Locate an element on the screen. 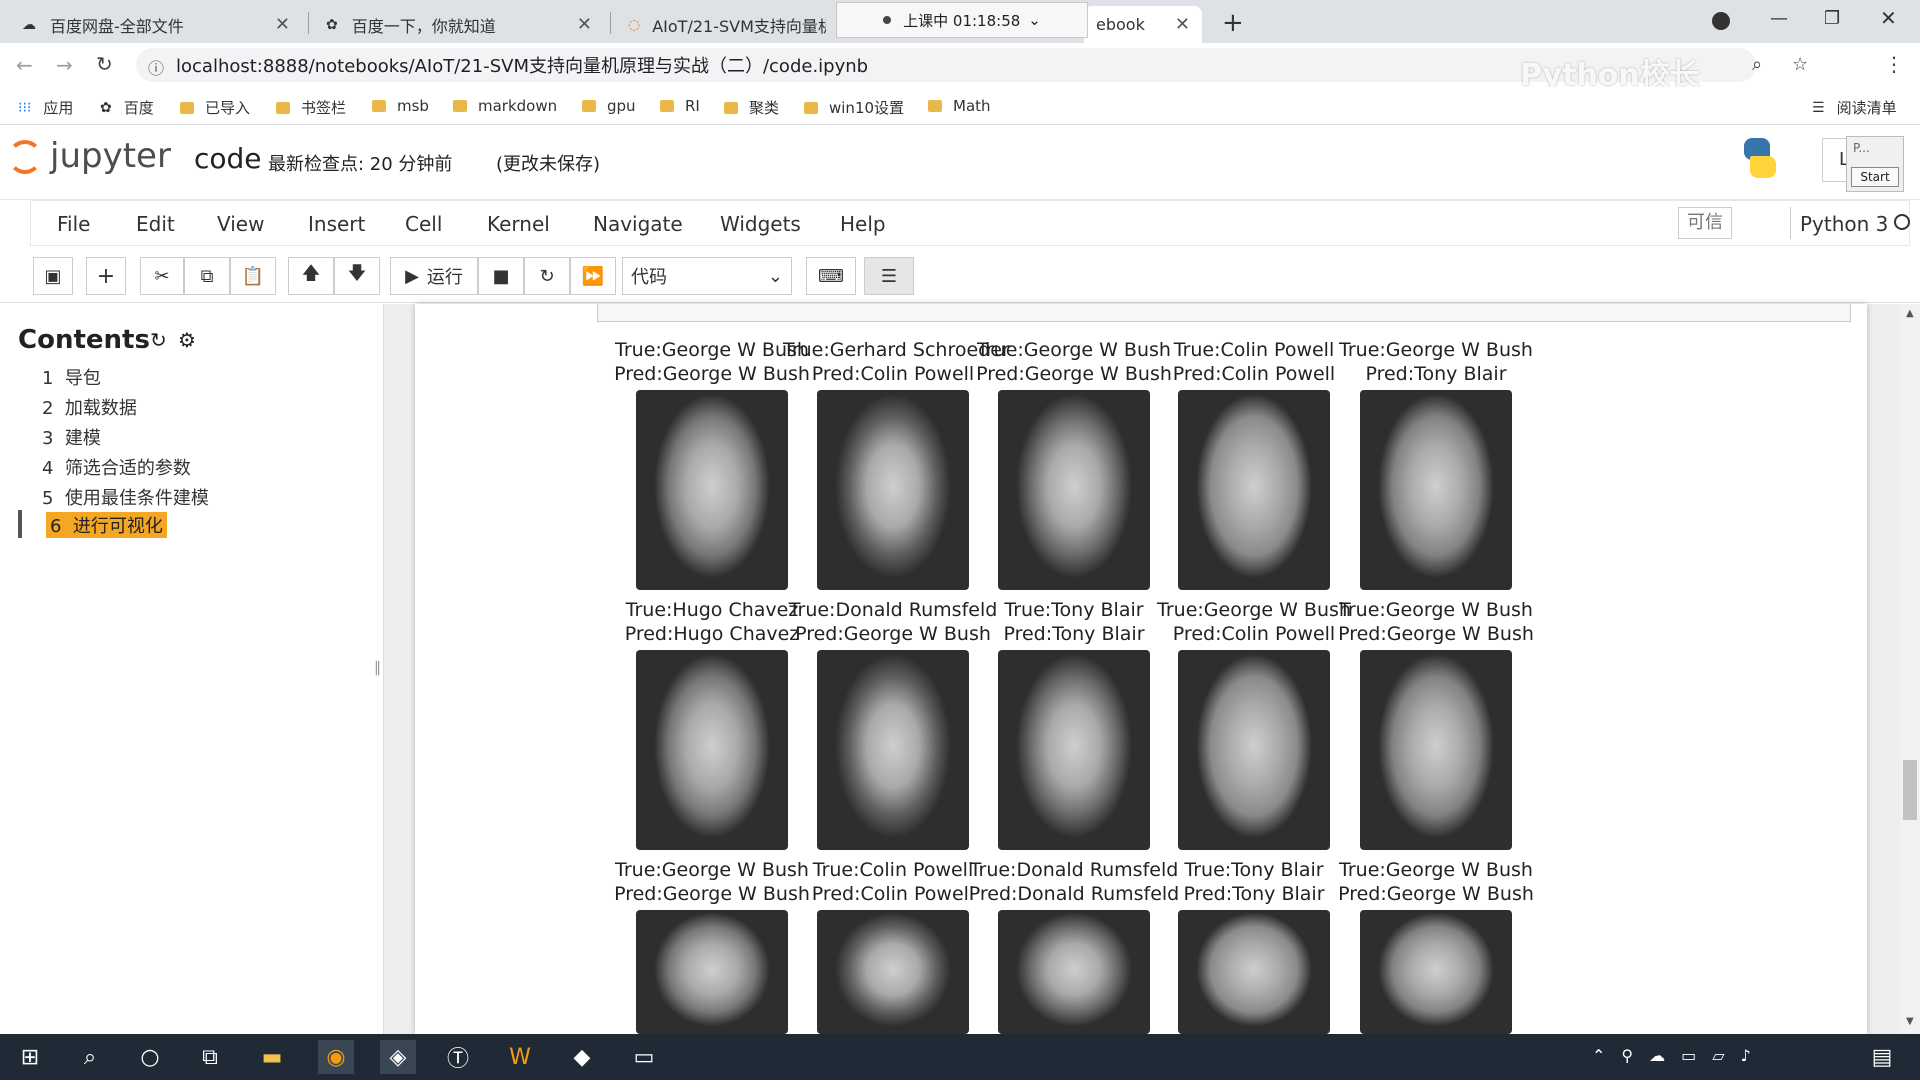 The width and height of the screenshot is (1920, 1080). move-down-icon: 🡇 is located at coordinates (357, 276).